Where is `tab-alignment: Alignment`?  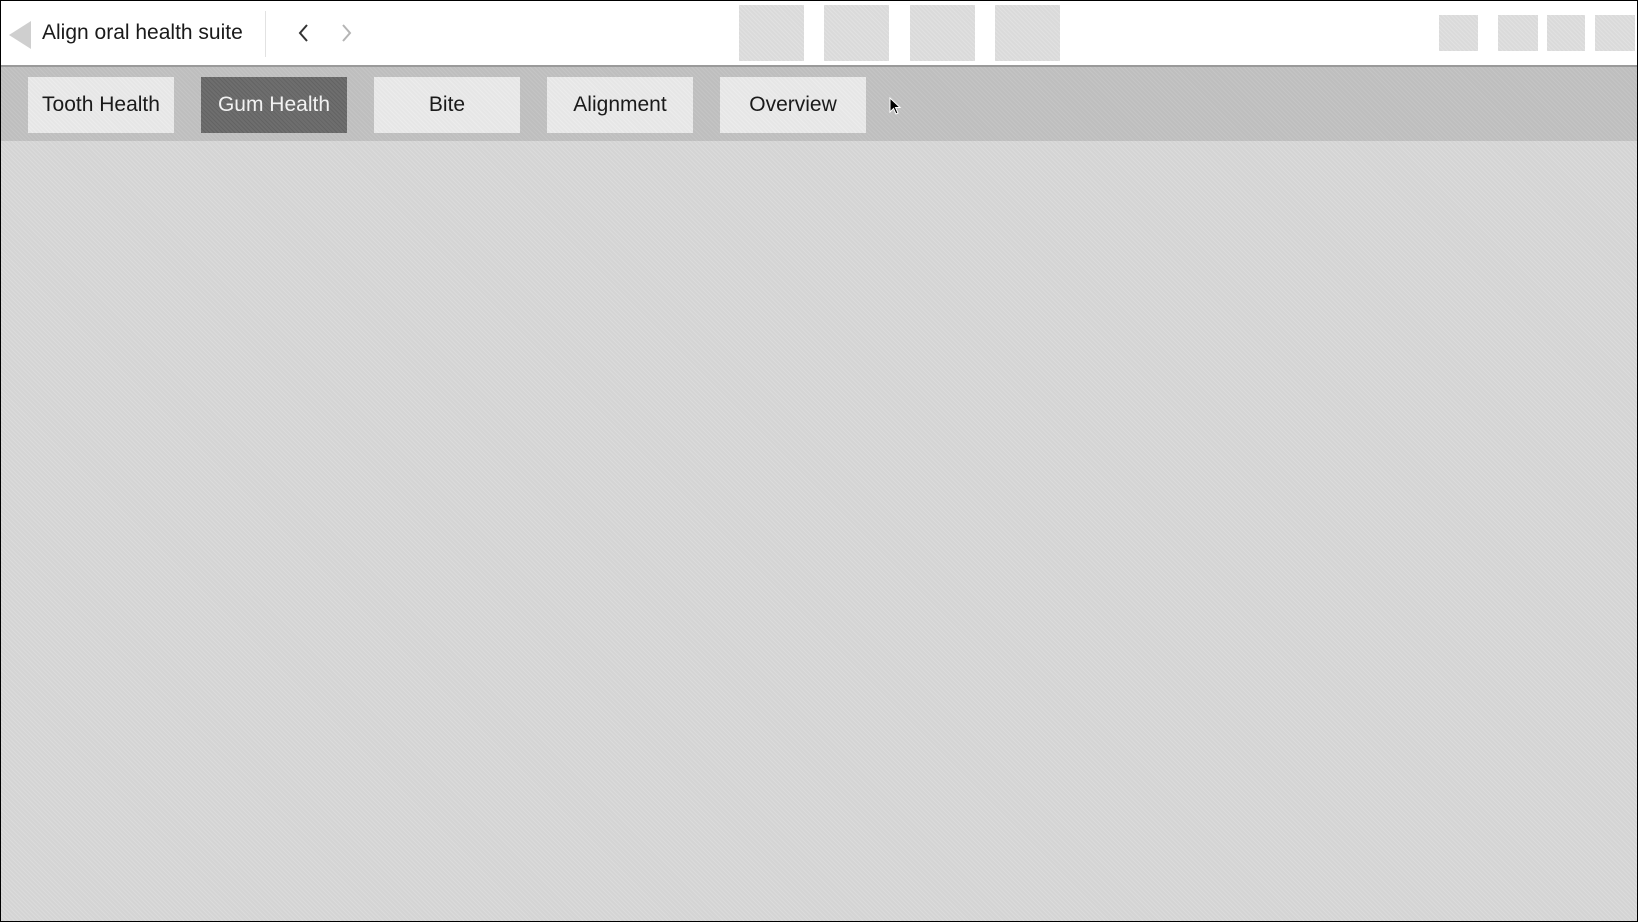
tab-alignment: Alignment is located at coordinates (620, 105).